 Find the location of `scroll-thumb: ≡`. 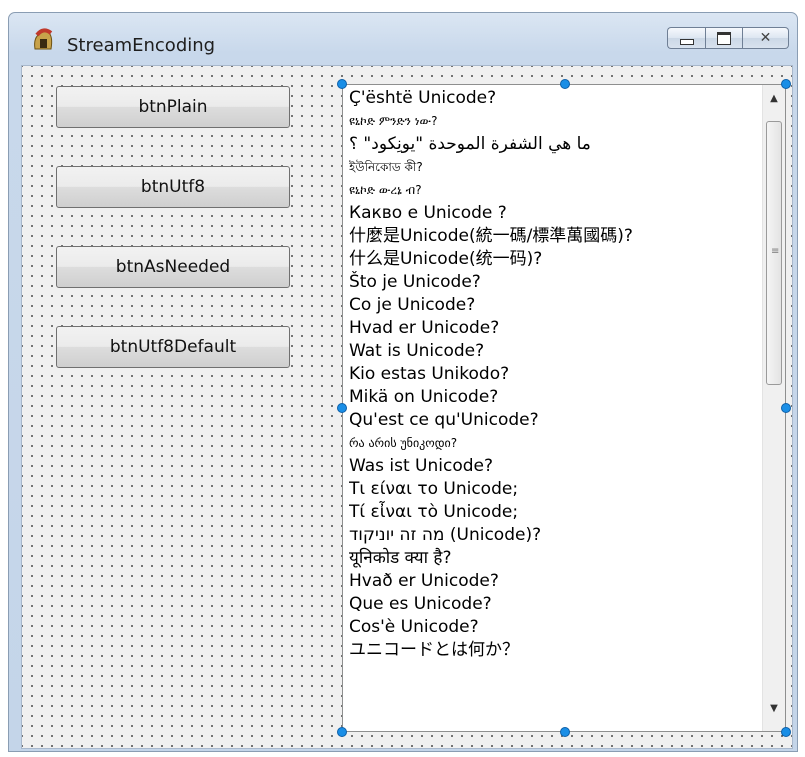

scroll-thumb: ≡ is located at coordinates (774, 253).